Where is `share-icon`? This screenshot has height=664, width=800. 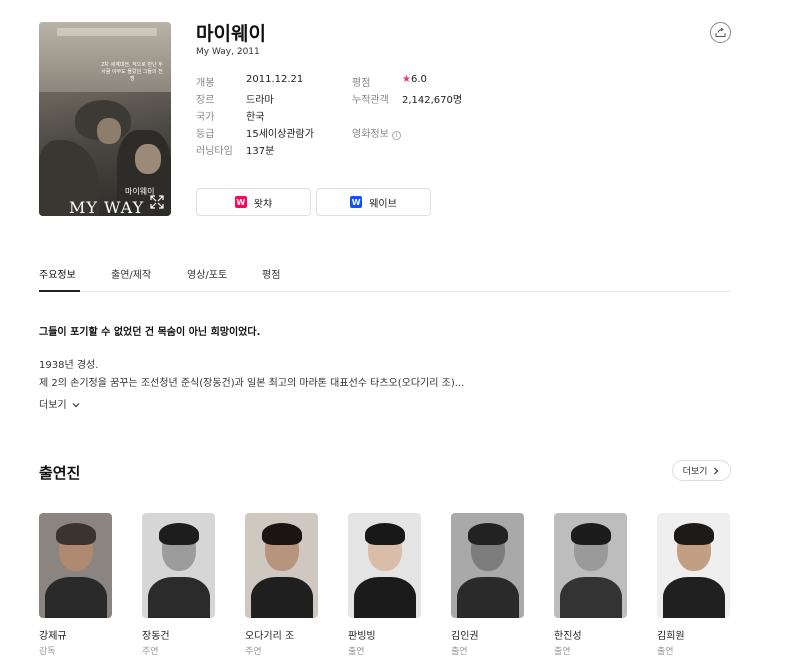
share-icon is located at coordinates (720, 32).